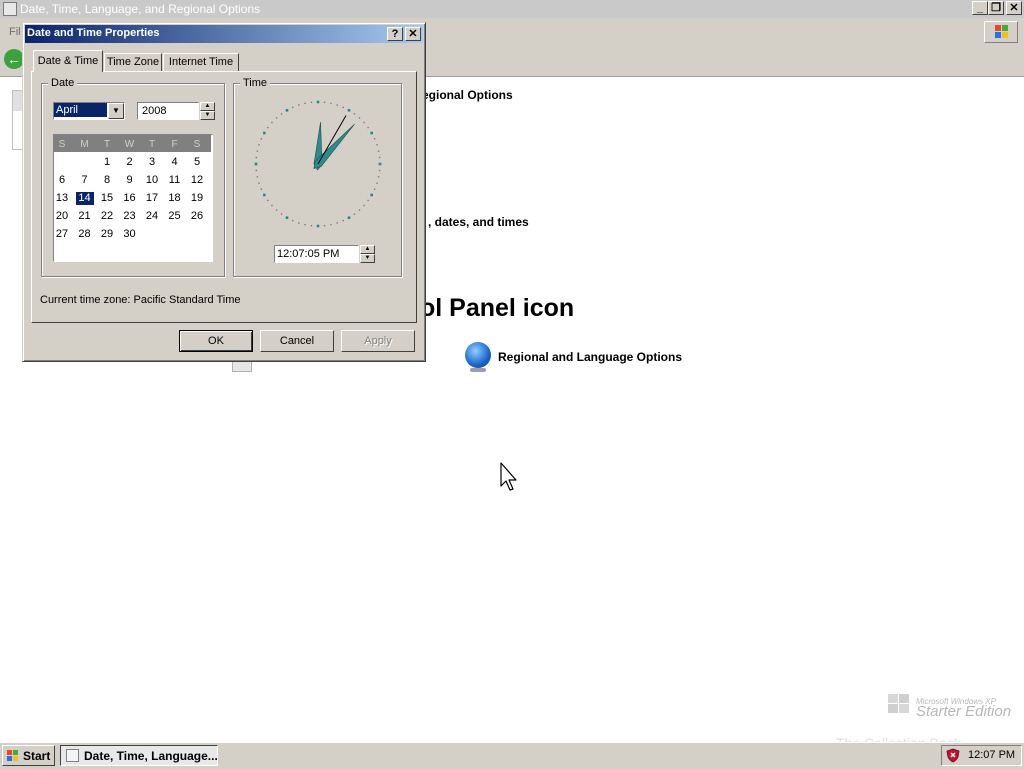 The width and height of the screenshot is (1024, 769). Describe the element at coordinates (62, 216) in the screenshot. I see `calendar-day: 20` at that location.